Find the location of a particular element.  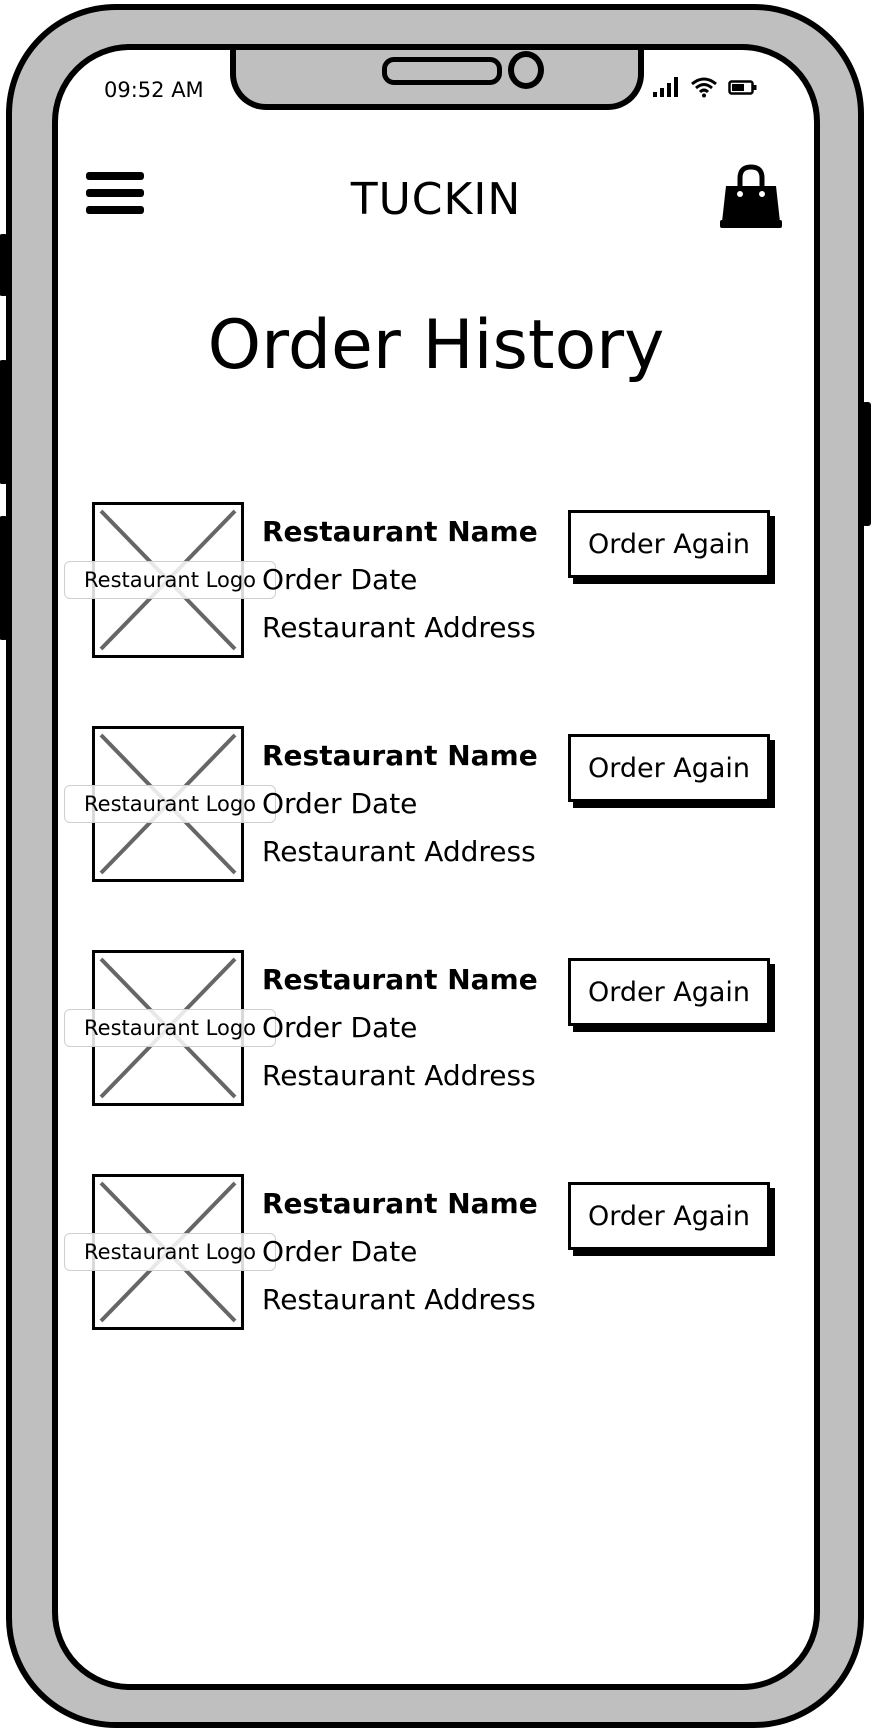

side-button-volume-up is located at coordinates (4, 422).